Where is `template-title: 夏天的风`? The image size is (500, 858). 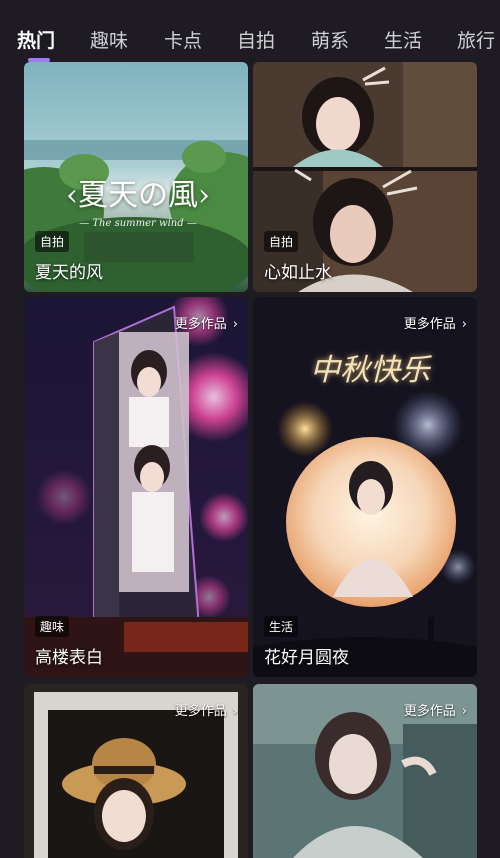 template-title: 夏天的风 is located at coordinates (69, 273).